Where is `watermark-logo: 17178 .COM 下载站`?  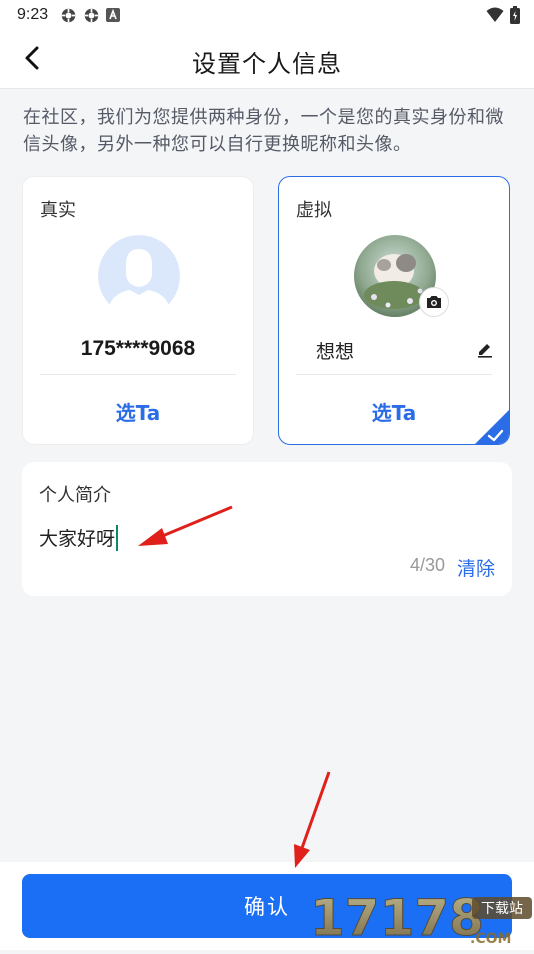 watermark-logo: 17178 .COM 下载站 is located at coordinates (422, 917).